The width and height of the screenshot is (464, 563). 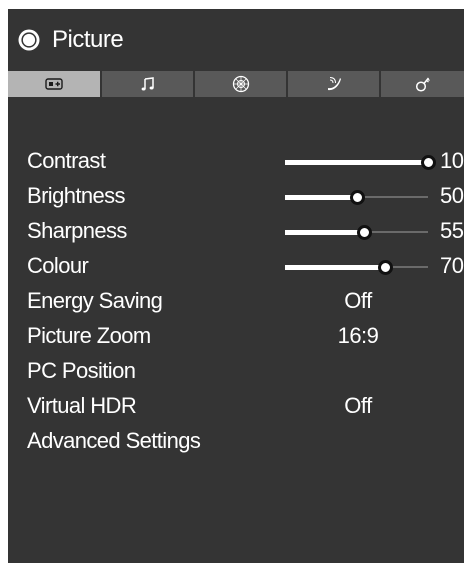 I want to click on contrast-label: Contrast, so click(x=66, y=160).